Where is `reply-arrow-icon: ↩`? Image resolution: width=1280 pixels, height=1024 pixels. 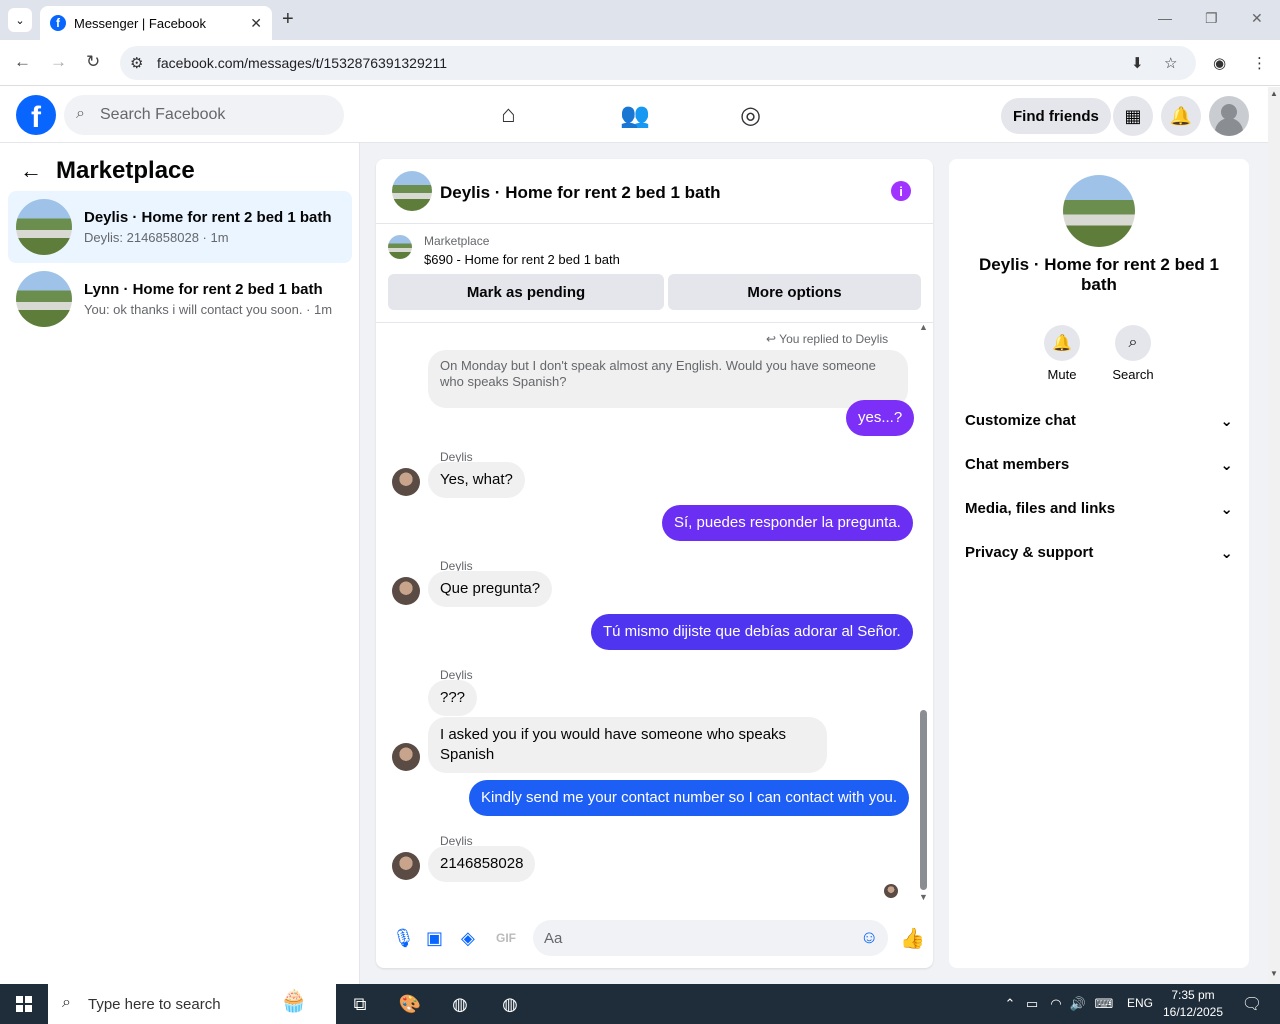 reply-arrow-icon: ↩ is located at coordinates (773, 339).